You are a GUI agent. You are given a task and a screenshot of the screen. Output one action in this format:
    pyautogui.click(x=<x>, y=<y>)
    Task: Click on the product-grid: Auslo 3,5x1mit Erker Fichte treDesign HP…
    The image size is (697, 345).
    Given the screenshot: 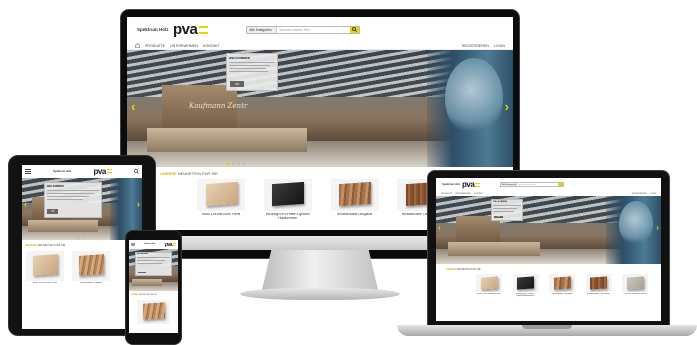 What is the action you would take?
    pyautogui.click(x=562, y=287)
    